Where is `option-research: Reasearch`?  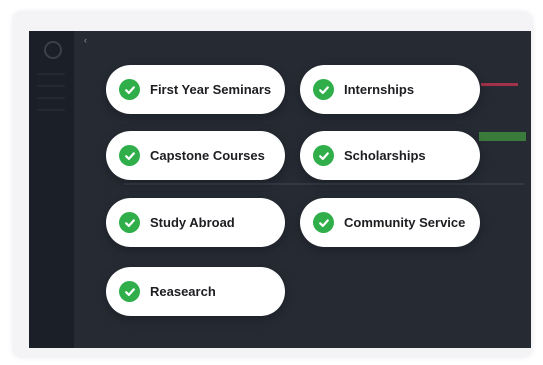
option-research: Reasearch is located at coordinates (195, 291).